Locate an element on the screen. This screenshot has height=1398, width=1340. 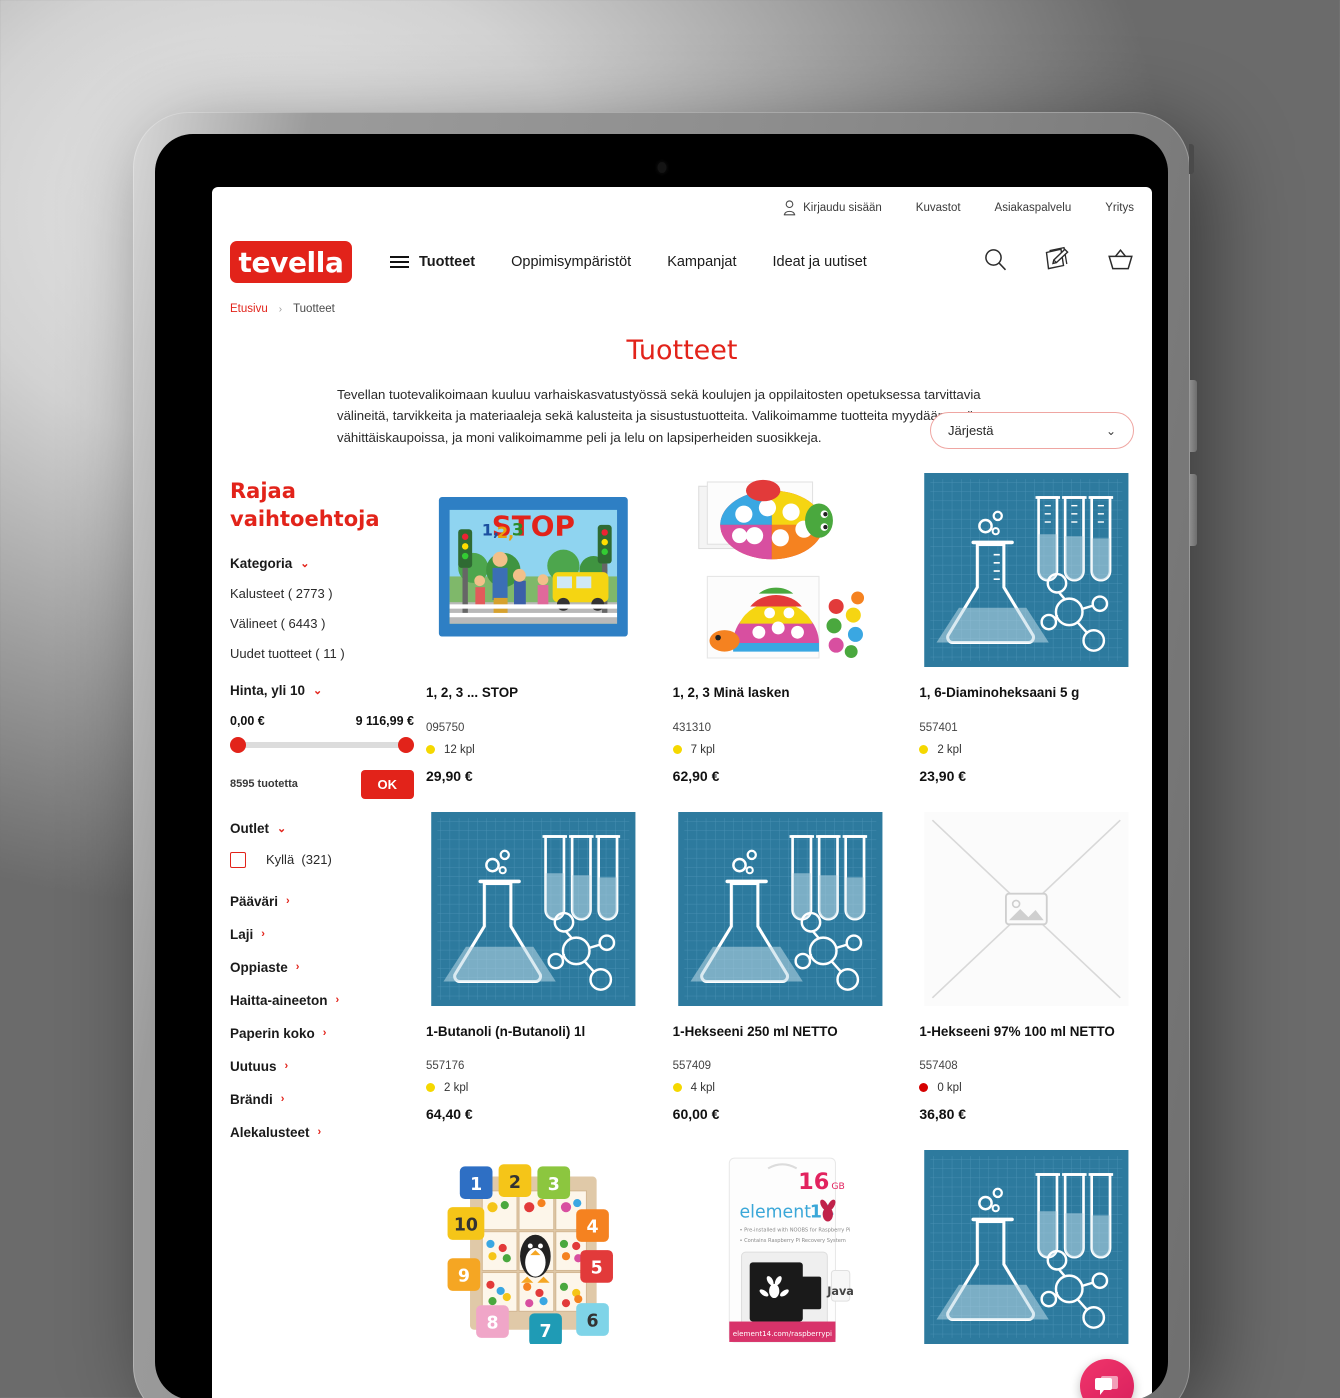
nav-item-kampanjat: Kampanjat is located at coordinates (701, 262).